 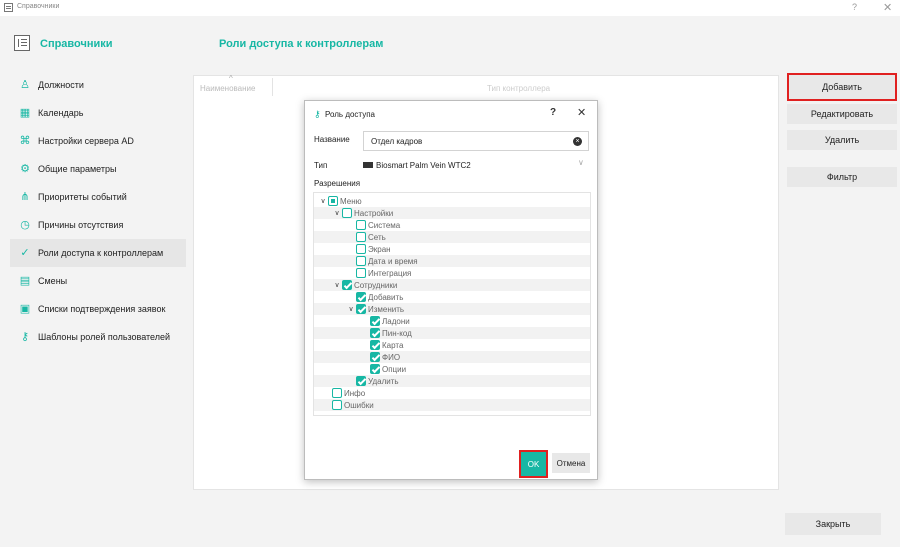 I want to click on tree-row: Сеть, so click(x=452, y=237).